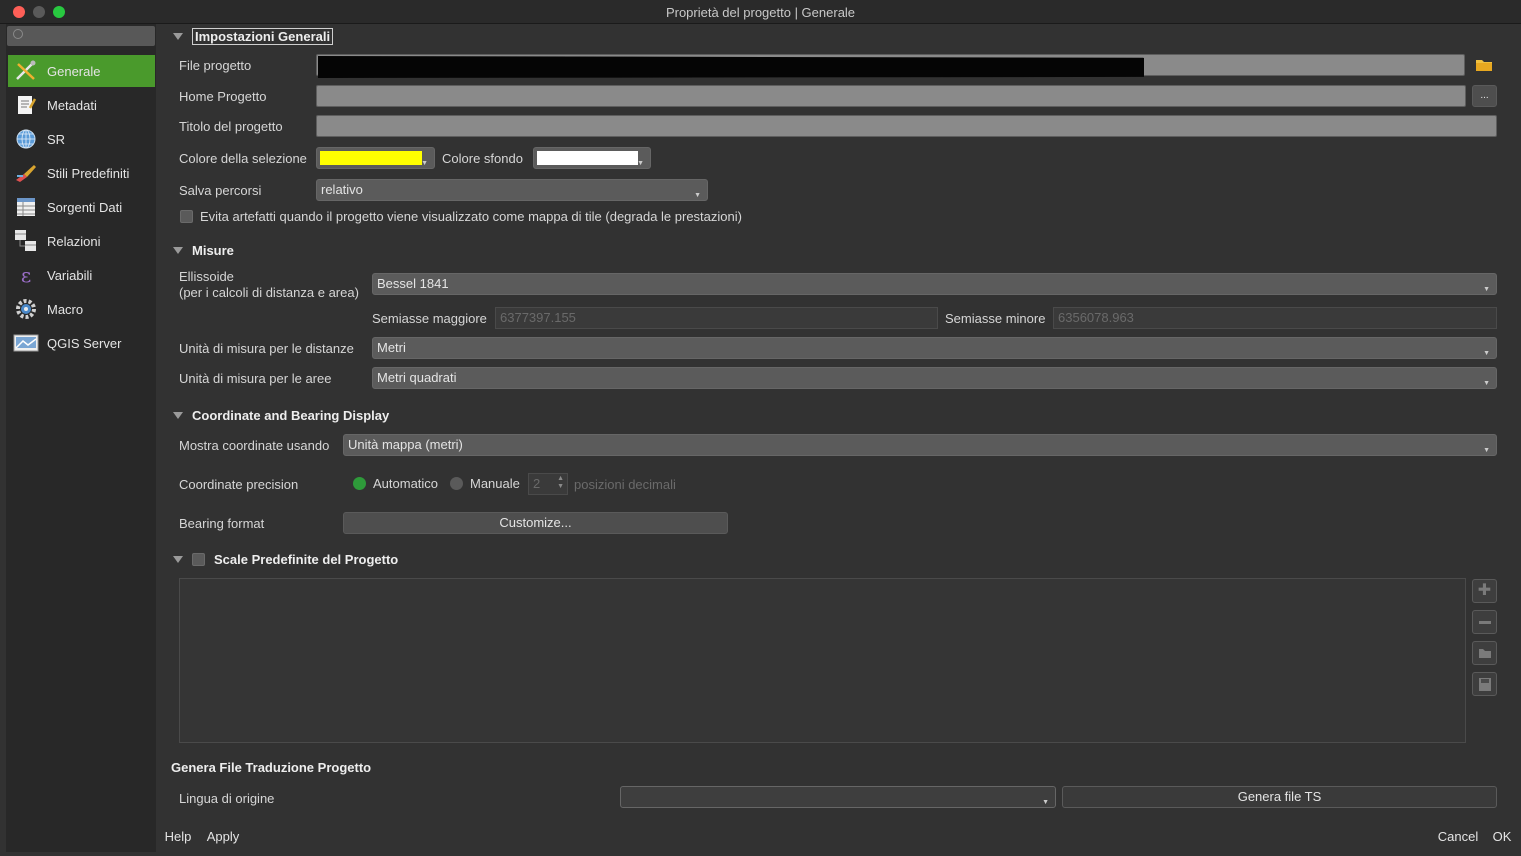 The width and height of the screenshot is (1521, 856). What do you see at coordinates (625, 484) in the screenshot?
I see `decimals-suffix-label: posizioni decimali` at bounding box center [625, 484].